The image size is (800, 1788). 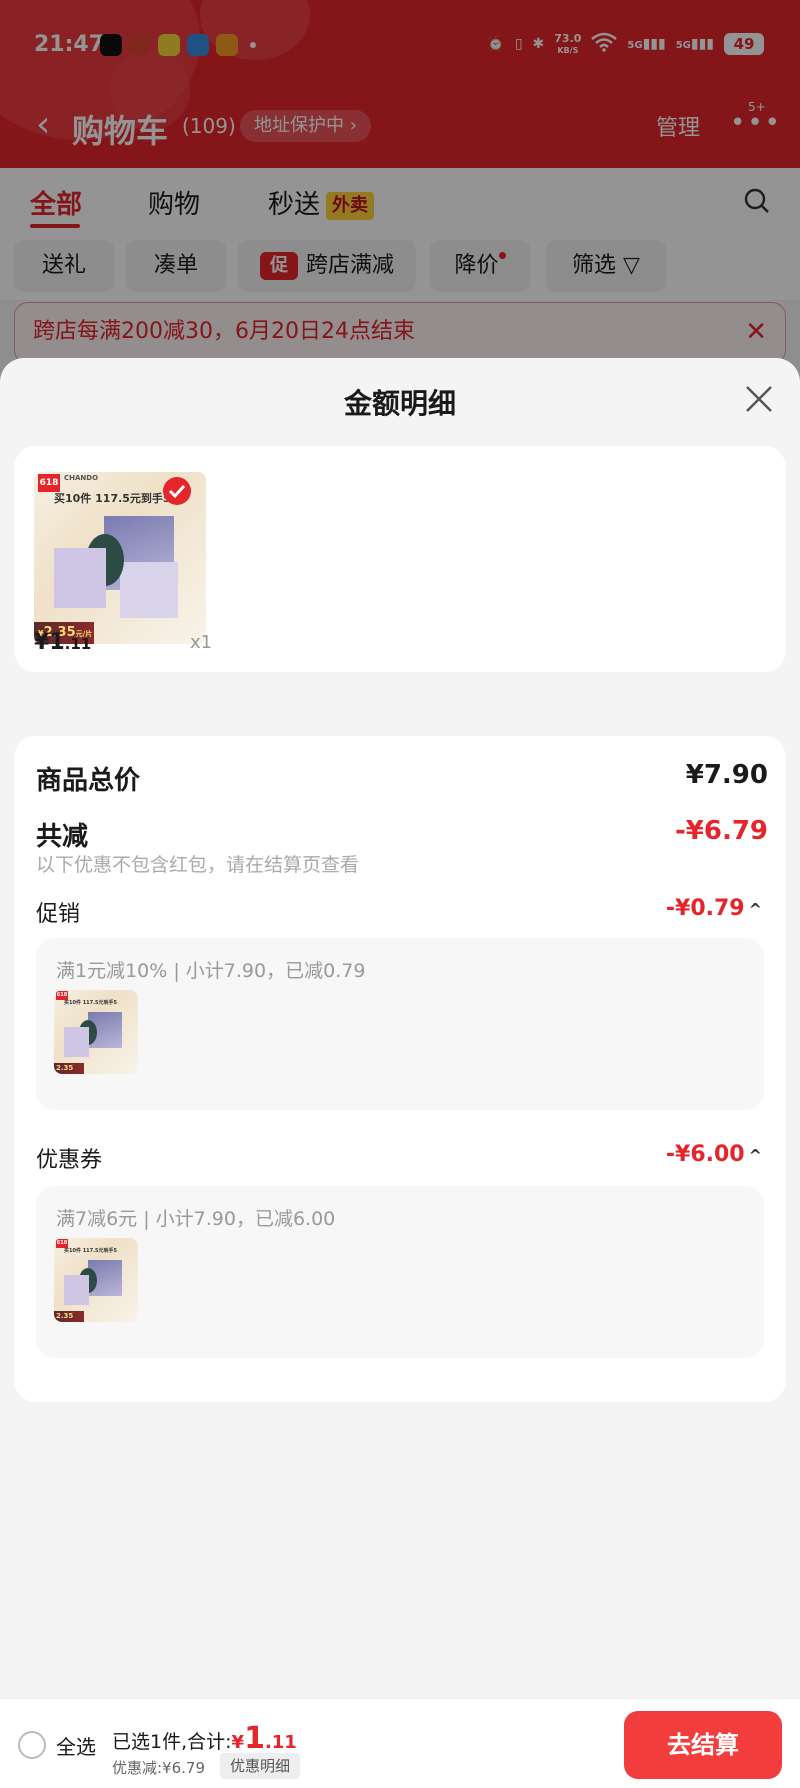 I want to click on discount-detail-button: 优惠明细, so click(x=260, y=1766).